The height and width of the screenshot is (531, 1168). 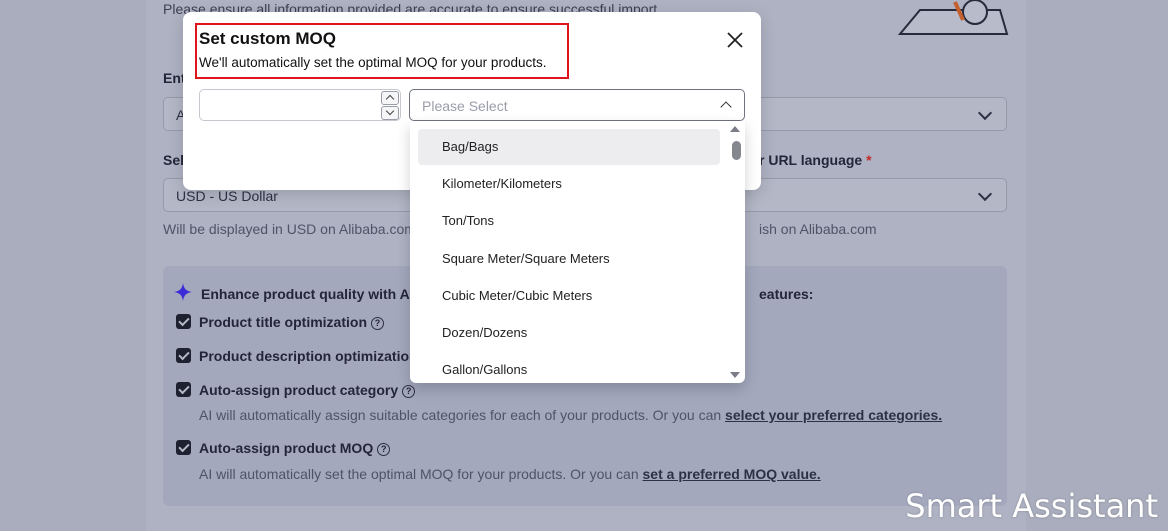 I want to click on auto-moq-label: Auto-assign product MOQ?, so click(x=295, y=448).